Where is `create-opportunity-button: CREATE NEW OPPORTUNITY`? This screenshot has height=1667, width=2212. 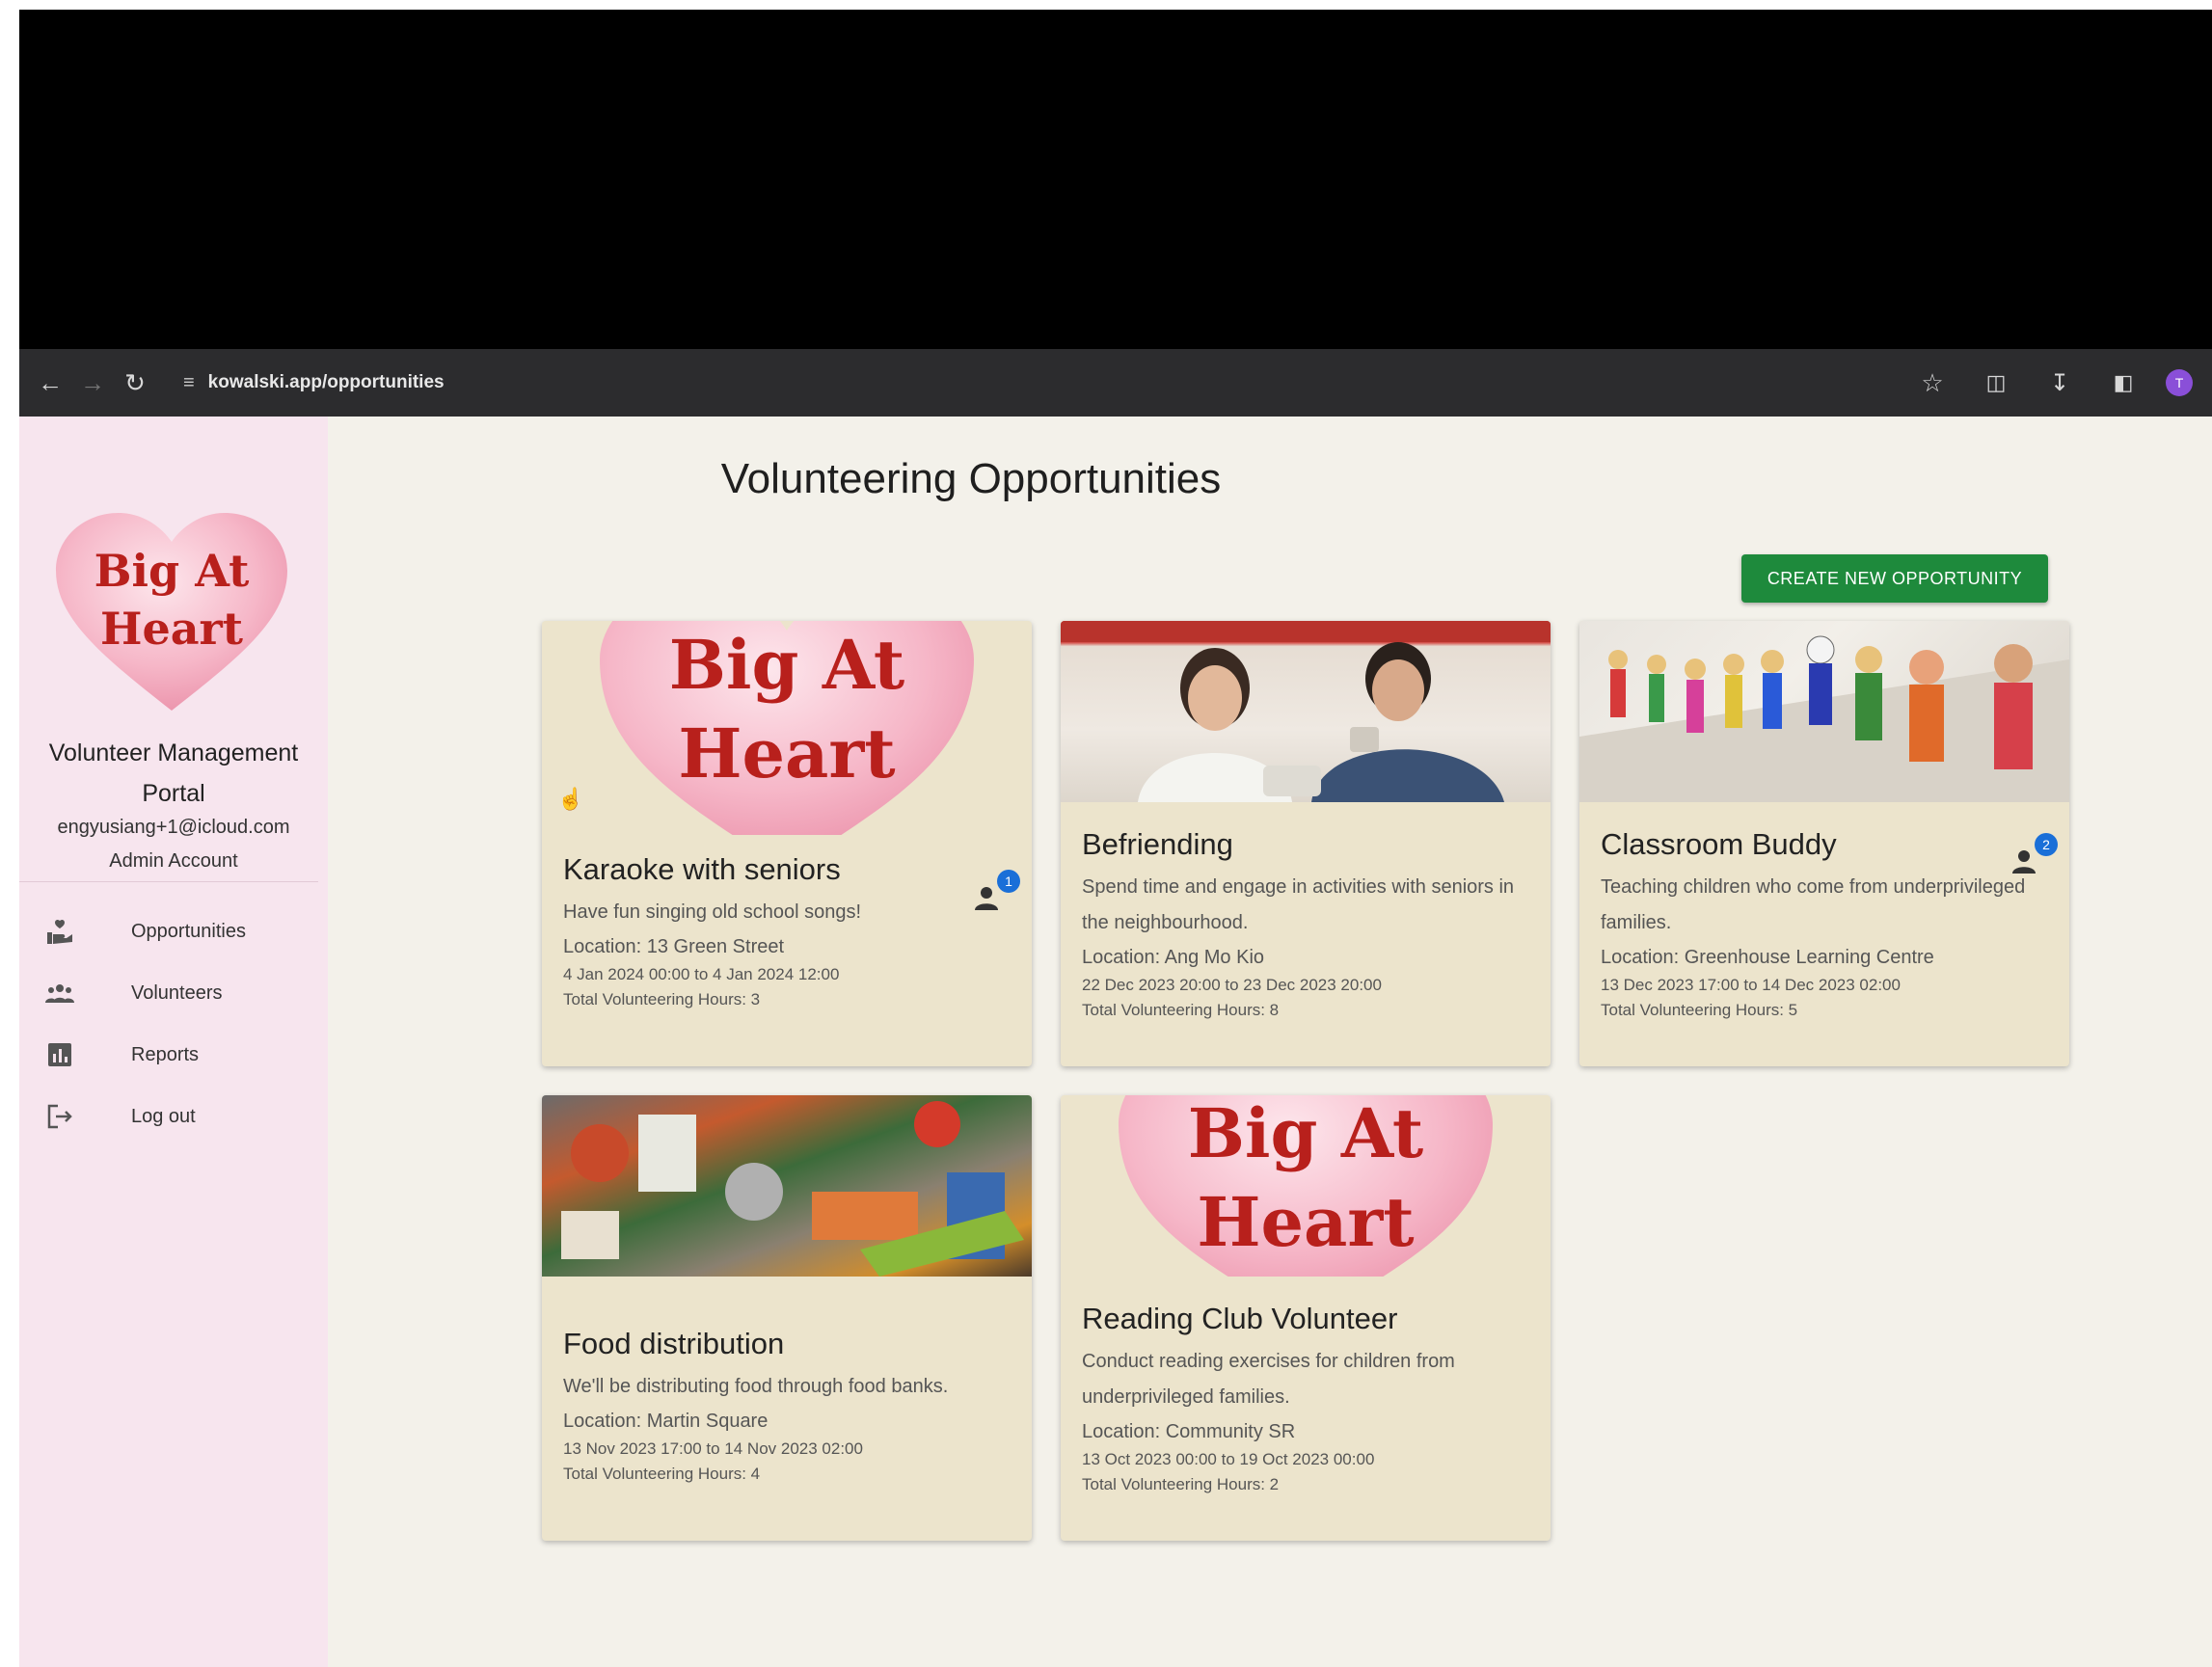 create-opportunity-button: CREATE NEW OPPORTUNITY is located at coordinates (1894, 578).